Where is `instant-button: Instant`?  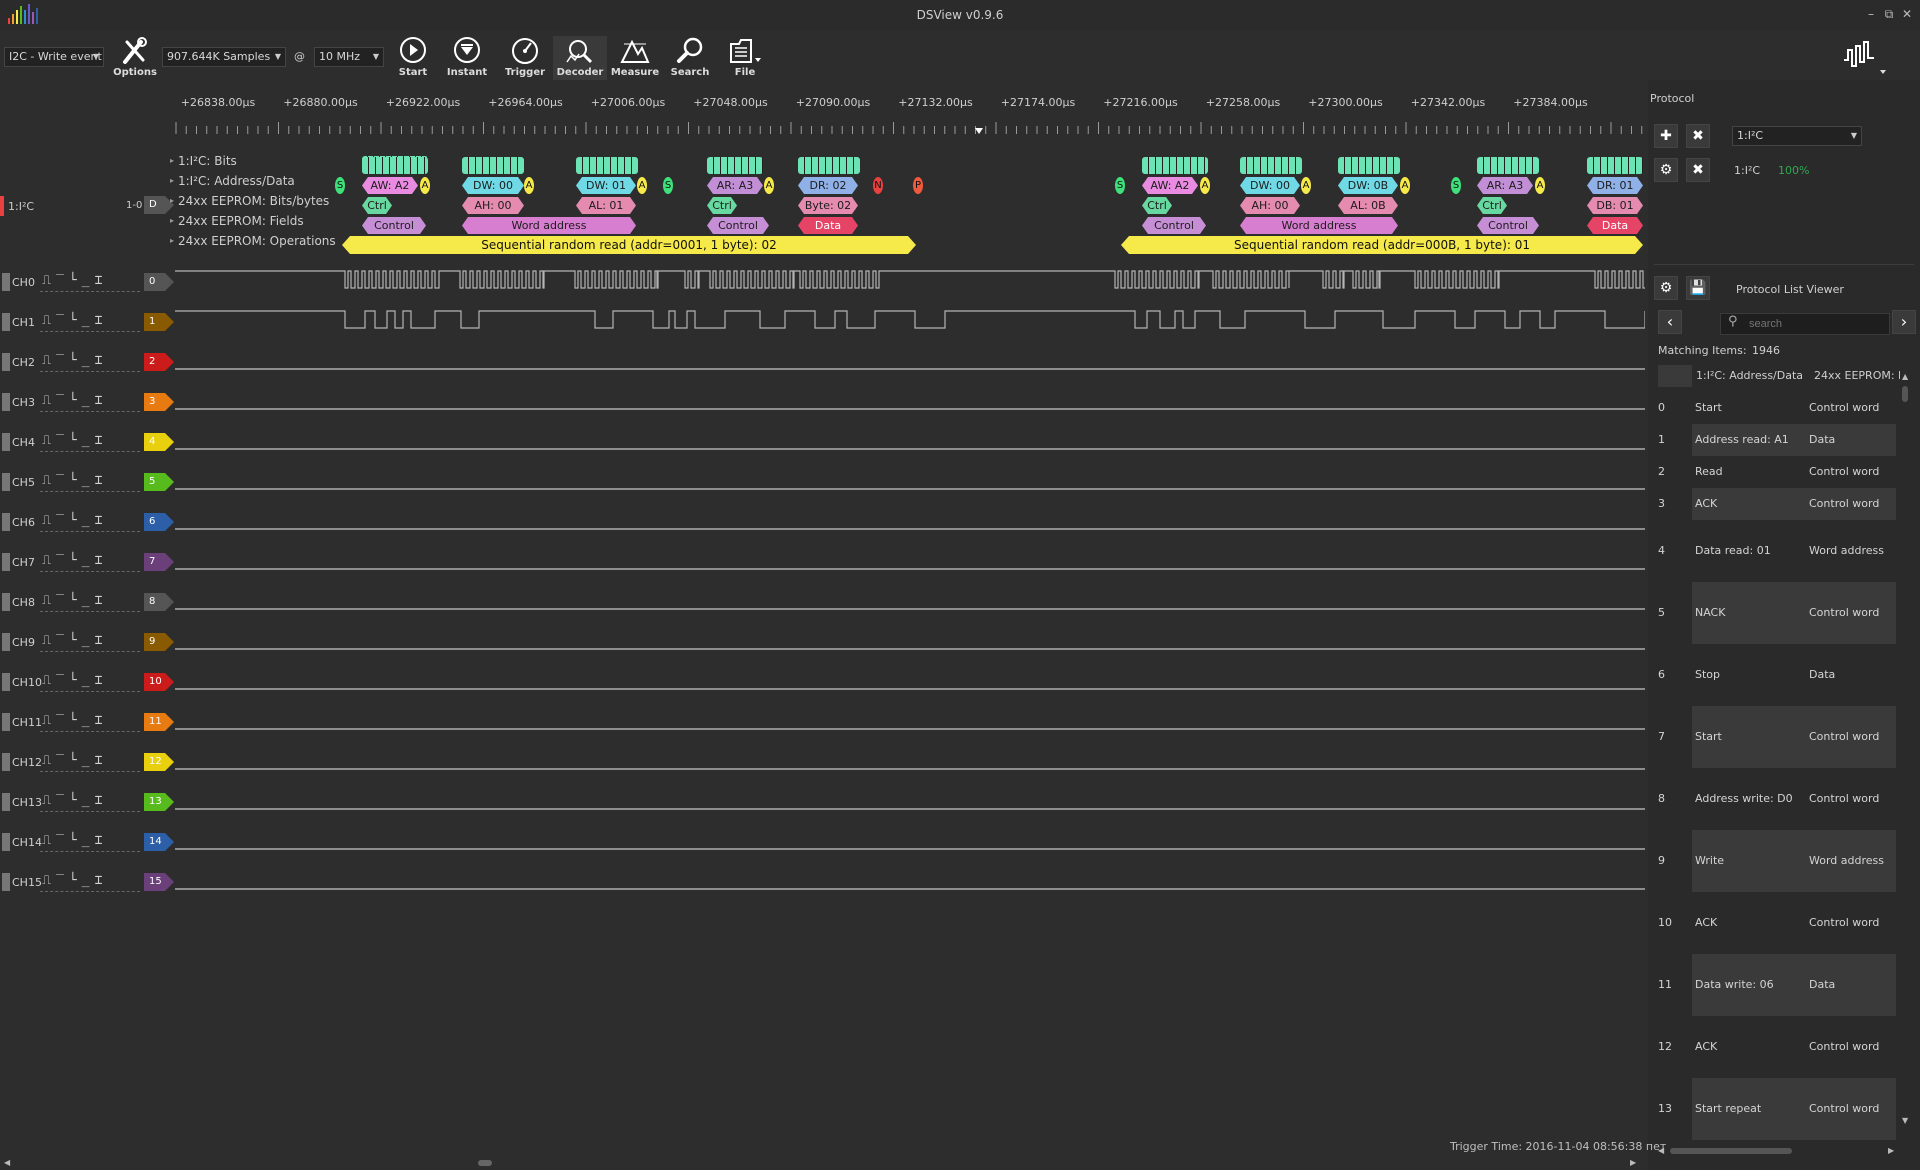 instant-button: Instant is located at coordinates (467, 58).